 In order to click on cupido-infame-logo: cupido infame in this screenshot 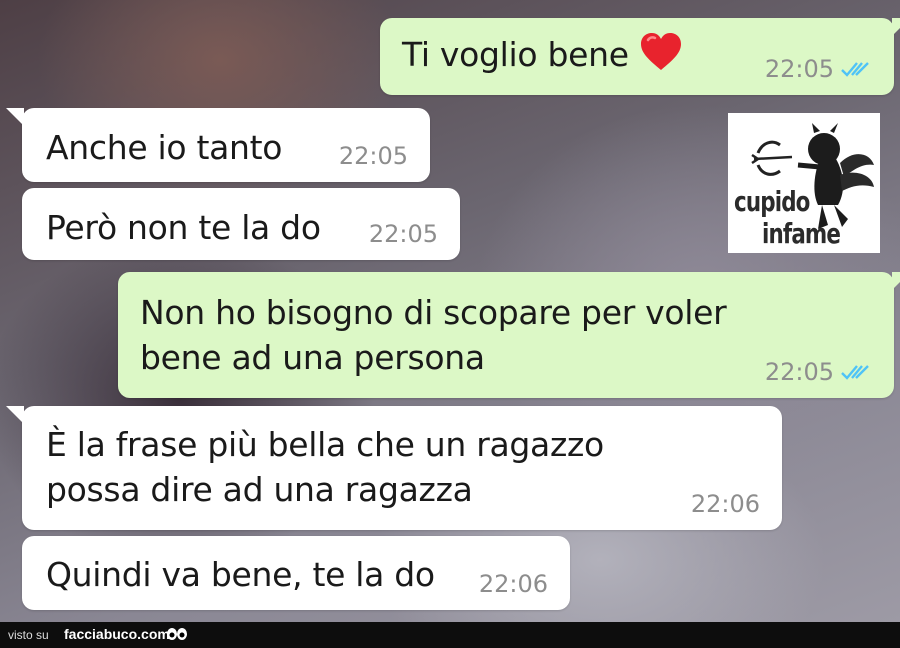, I will do `click(804, 183)`.